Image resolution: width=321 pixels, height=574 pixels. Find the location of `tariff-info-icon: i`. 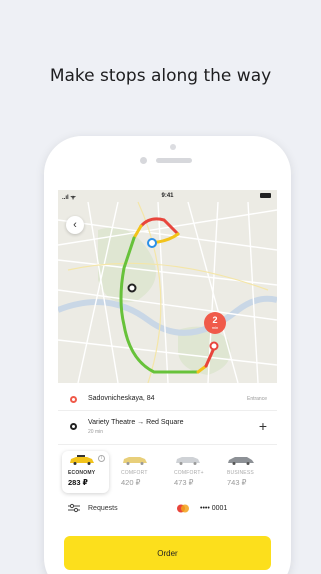

tariff-info-icon: i is located at coordinates (101, 458).